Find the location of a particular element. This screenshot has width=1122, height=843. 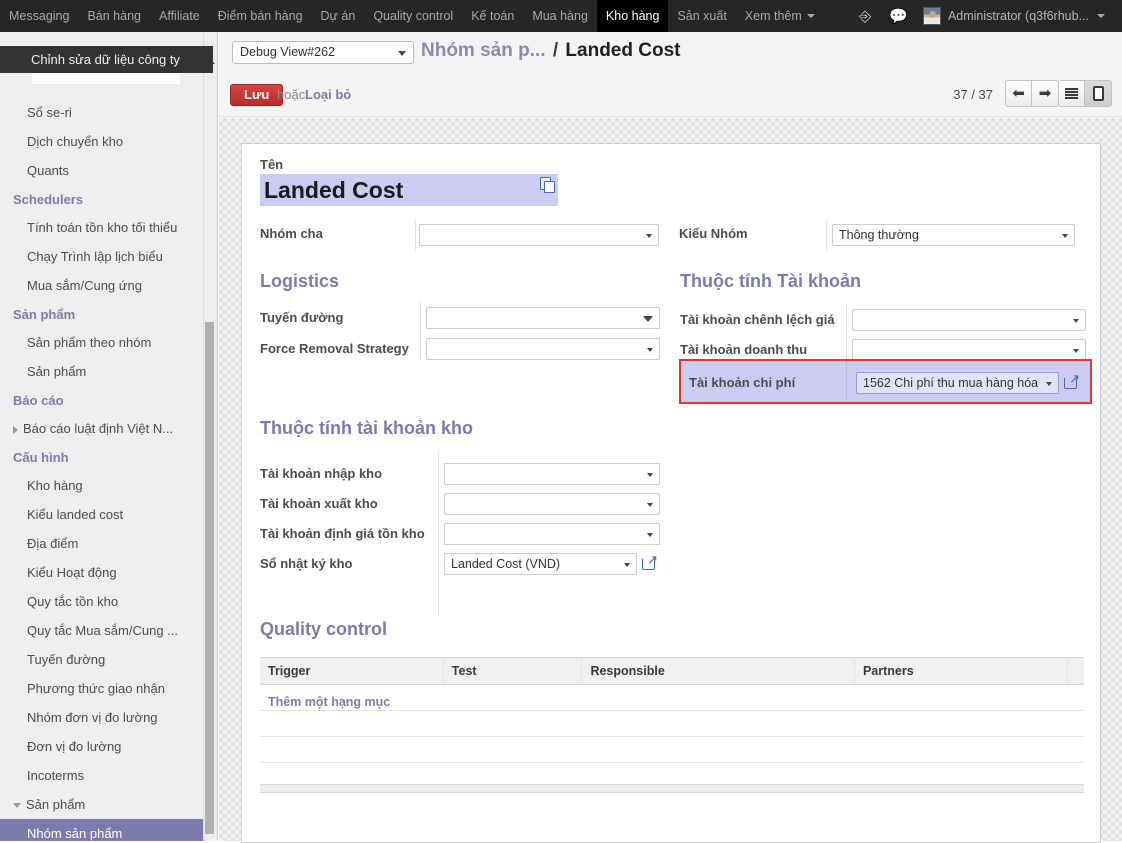

nav-item-b-n-h-ng: Bán hàng is located at coordinates (114, 16).